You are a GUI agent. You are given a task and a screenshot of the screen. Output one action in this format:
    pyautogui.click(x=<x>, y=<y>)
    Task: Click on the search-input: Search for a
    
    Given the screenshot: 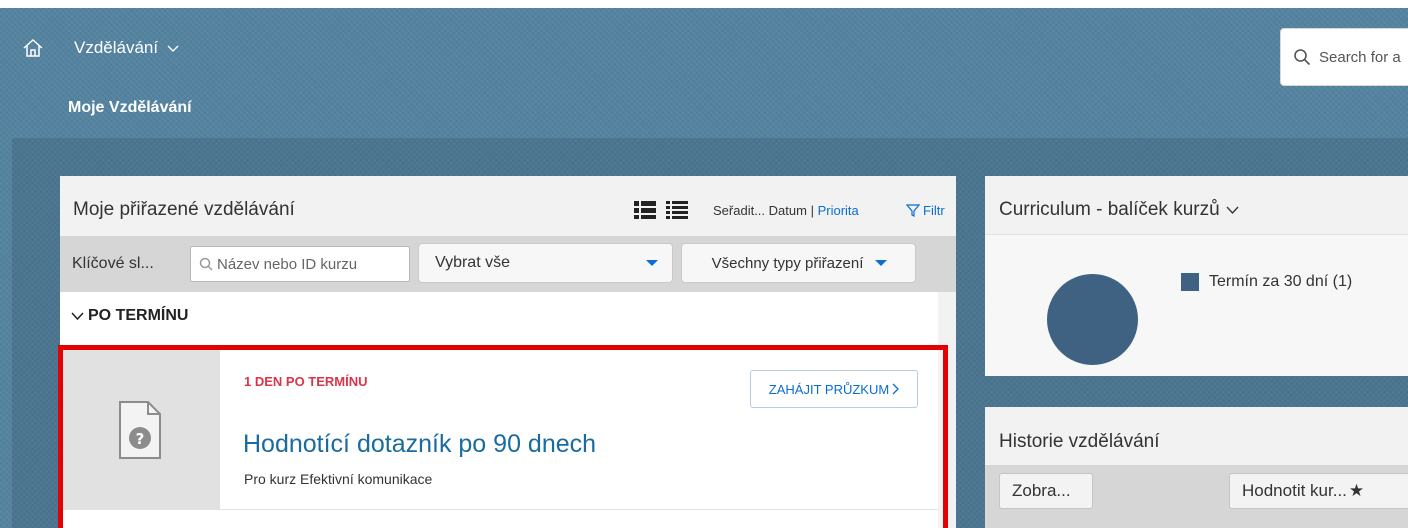 What is the action you would take?
    pyautogui.click(x=1344, y=57)
    